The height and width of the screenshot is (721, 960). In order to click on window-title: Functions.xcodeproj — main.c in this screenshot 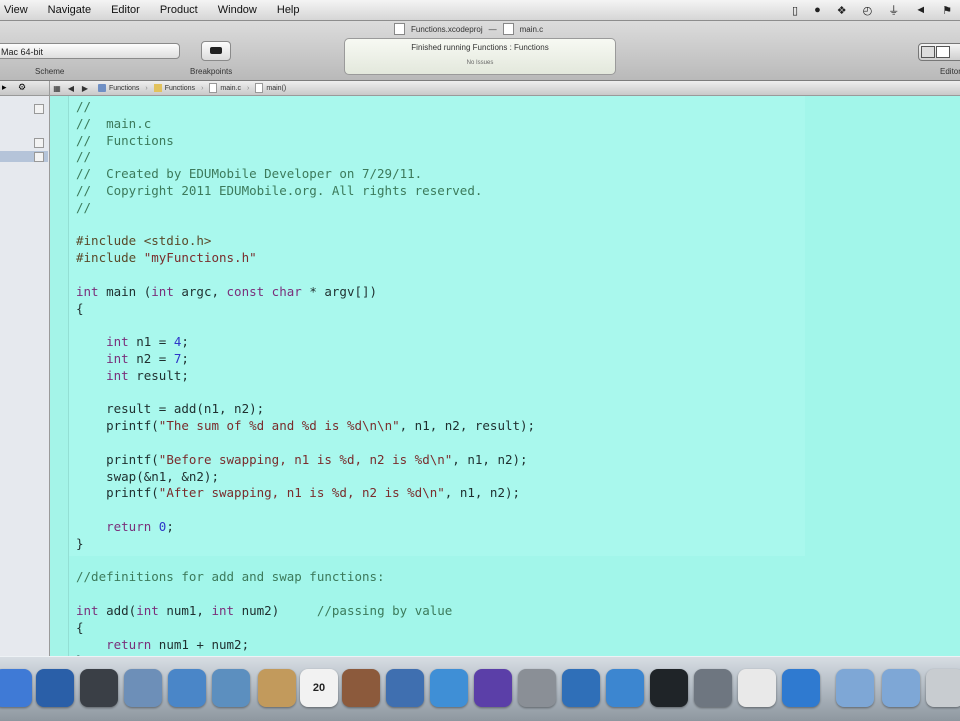, I will do `click(468, 29)`.